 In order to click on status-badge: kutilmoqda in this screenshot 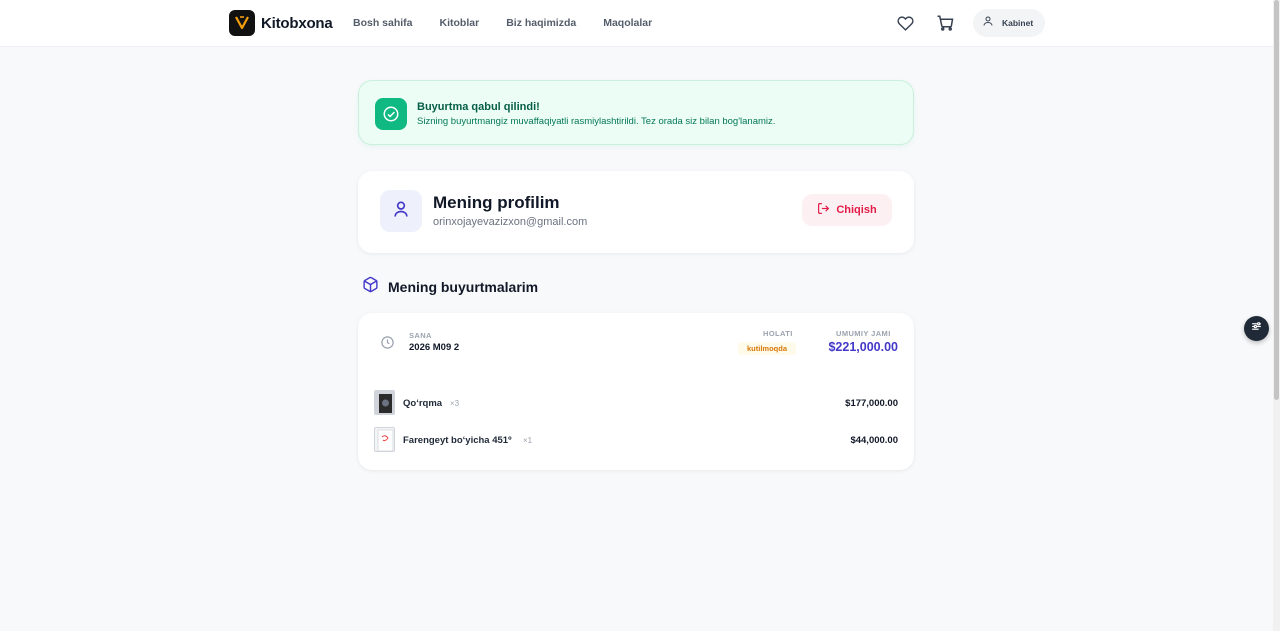, I will do `click(767, 348)`.